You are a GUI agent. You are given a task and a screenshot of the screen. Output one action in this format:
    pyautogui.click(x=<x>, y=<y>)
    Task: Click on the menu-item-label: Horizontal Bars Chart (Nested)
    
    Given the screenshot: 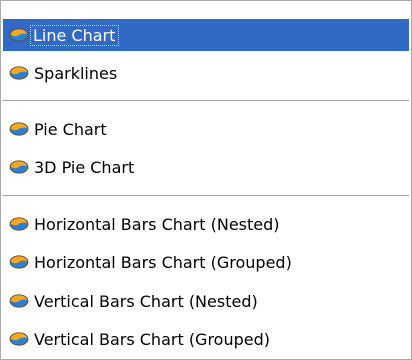 What is the action you would take?
    pyautogui.click(x=157, y=224)
    